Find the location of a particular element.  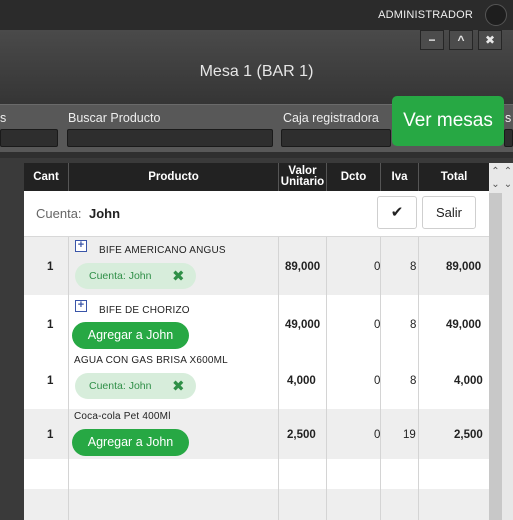

filter-input-left is located at coordinates (29, 138).